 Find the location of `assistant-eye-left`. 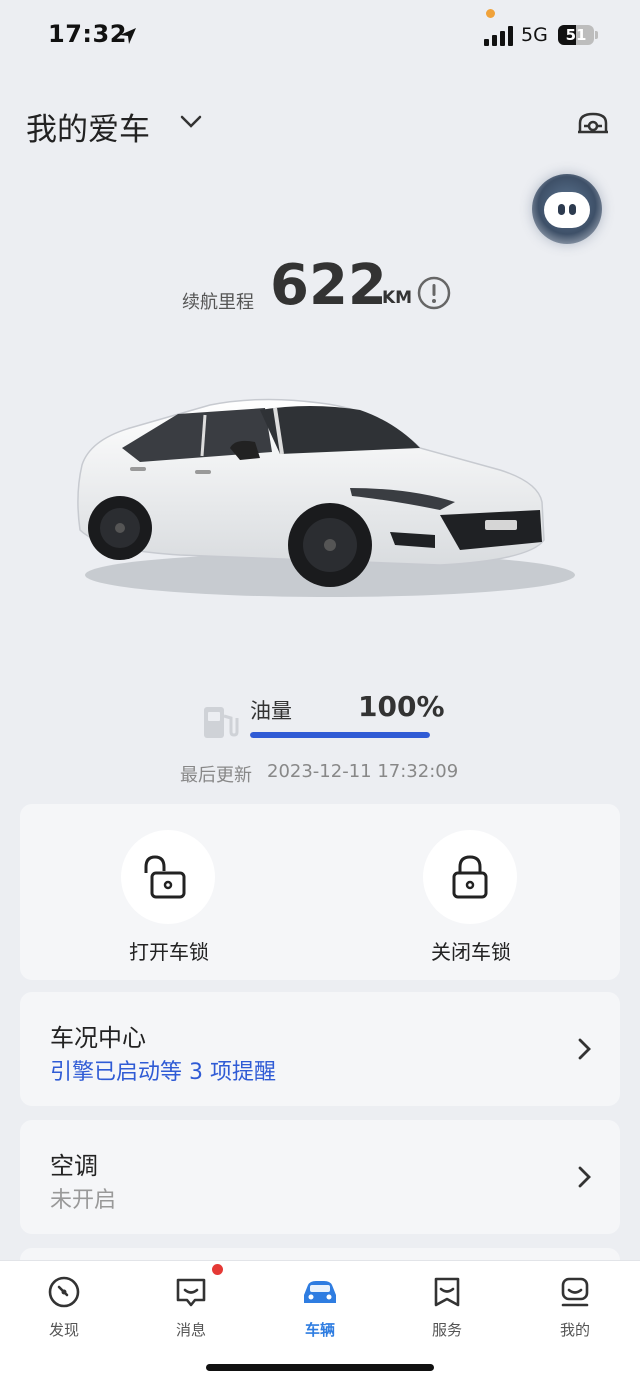

assistant-eye-left is located at coordinates (561, 209).